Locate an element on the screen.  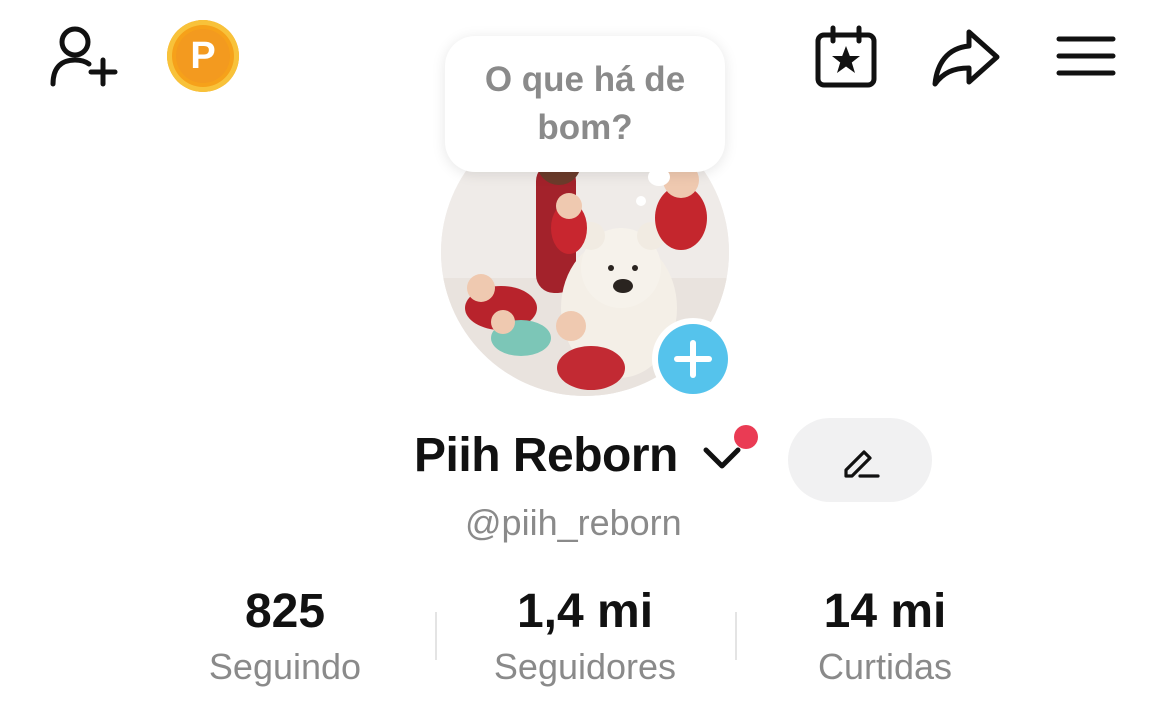
stat-likes-label: Curtidas is located at coordinates (885, 666).